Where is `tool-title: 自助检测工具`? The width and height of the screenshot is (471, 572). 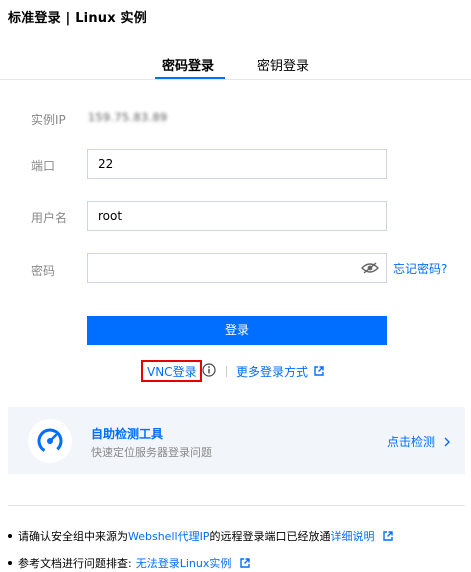
tool-title: 自助检测工具 is located at coordinates (127, 434).